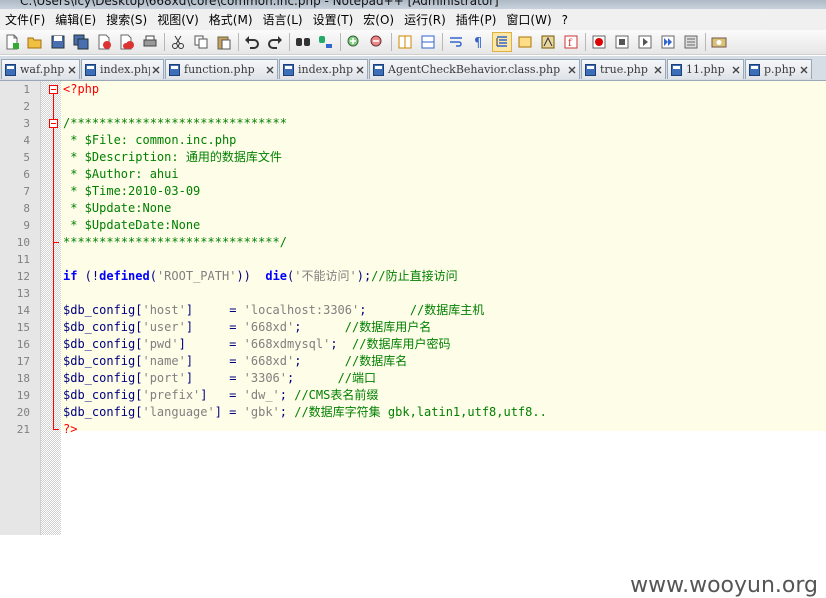 This screenshot has width=826, height=598. What do you see at coordinates (287, 412) in the screenshot?
I see `code-token: ;` at bounding box center [287, 412].